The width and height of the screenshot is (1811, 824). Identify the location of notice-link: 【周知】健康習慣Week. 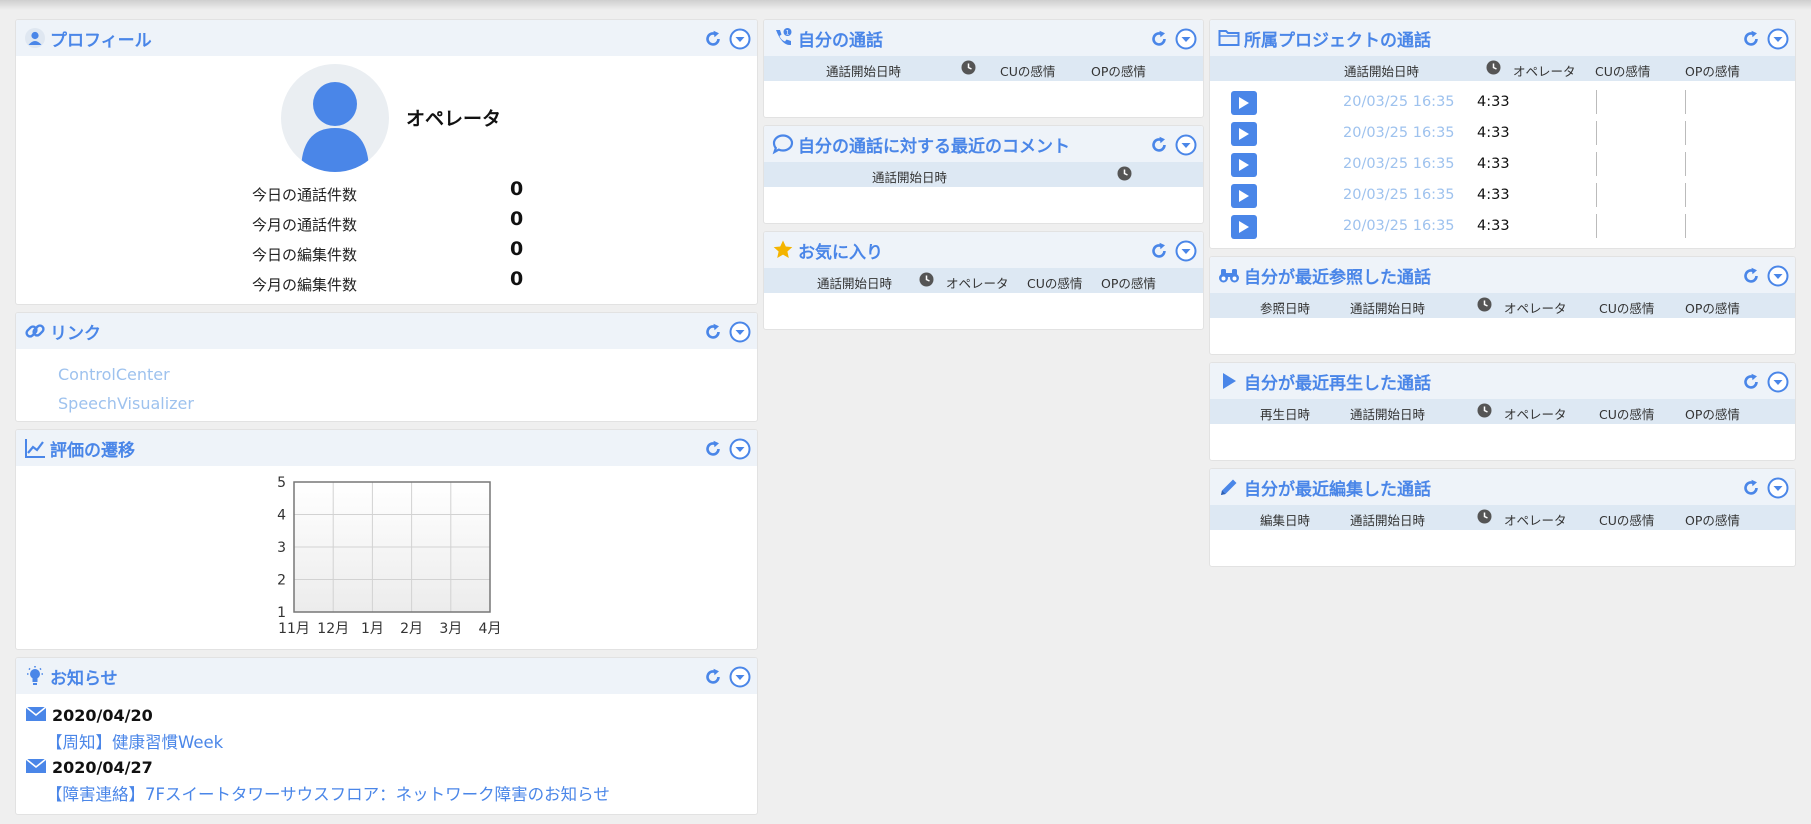
(134, 741).